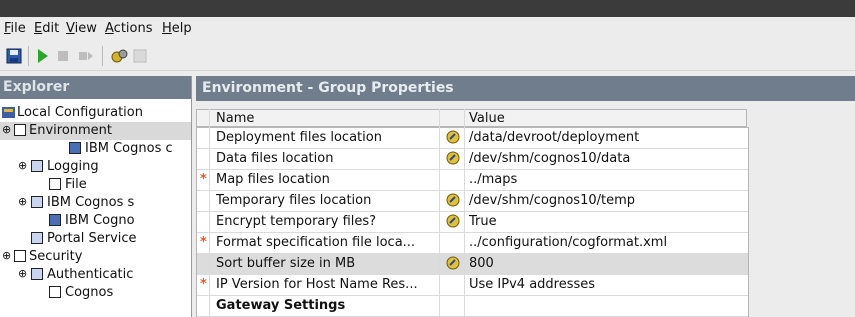  Describe the element at coordinates (472, 264) in the screenshot. I see `table-row: Sort buffer size in MB 800` at that location.